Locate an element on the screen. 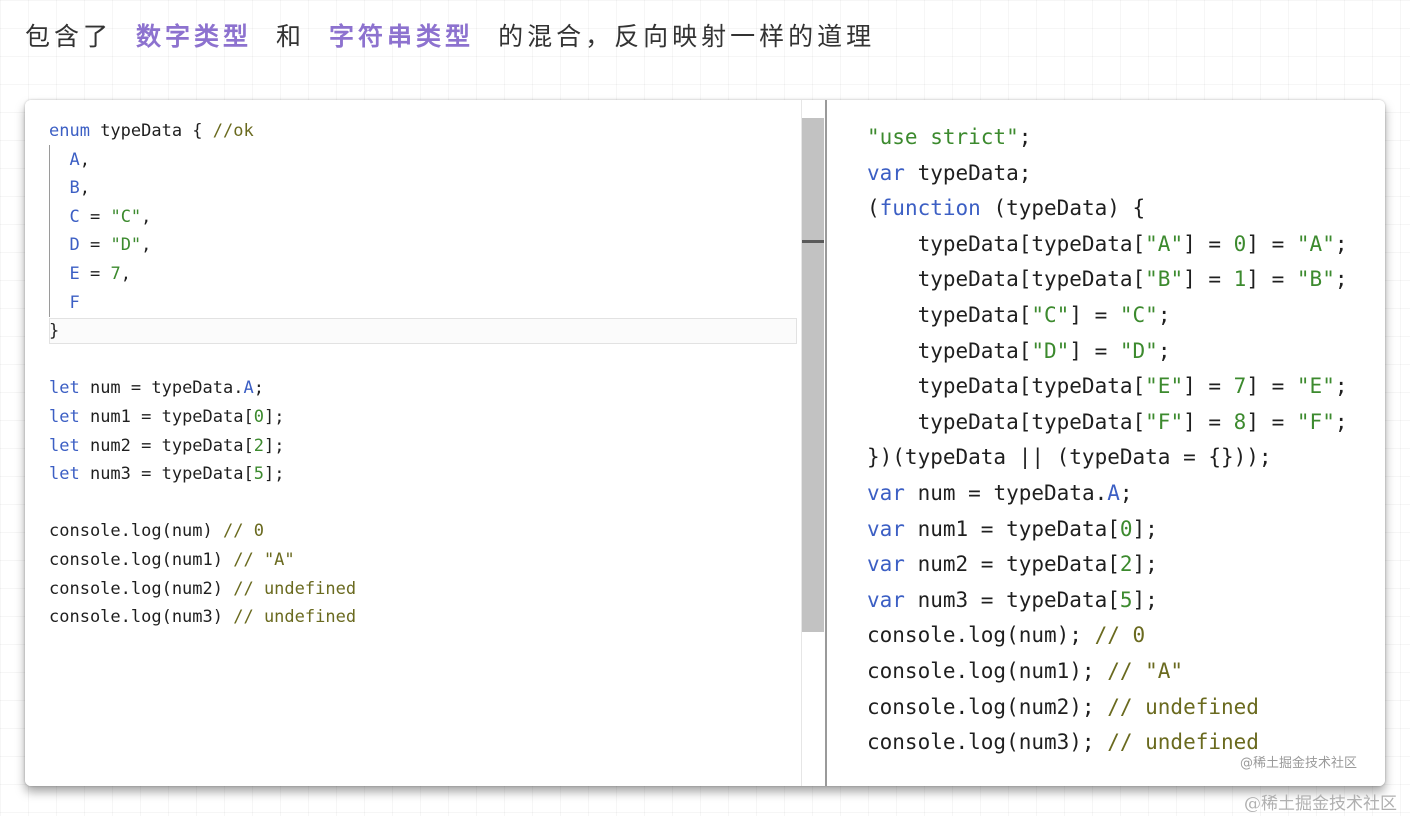 This screenshot has height=816, width=1410. code-line: typeData[typeData["E"] = 7] = "E"; is located at coordinates (1107, 386).